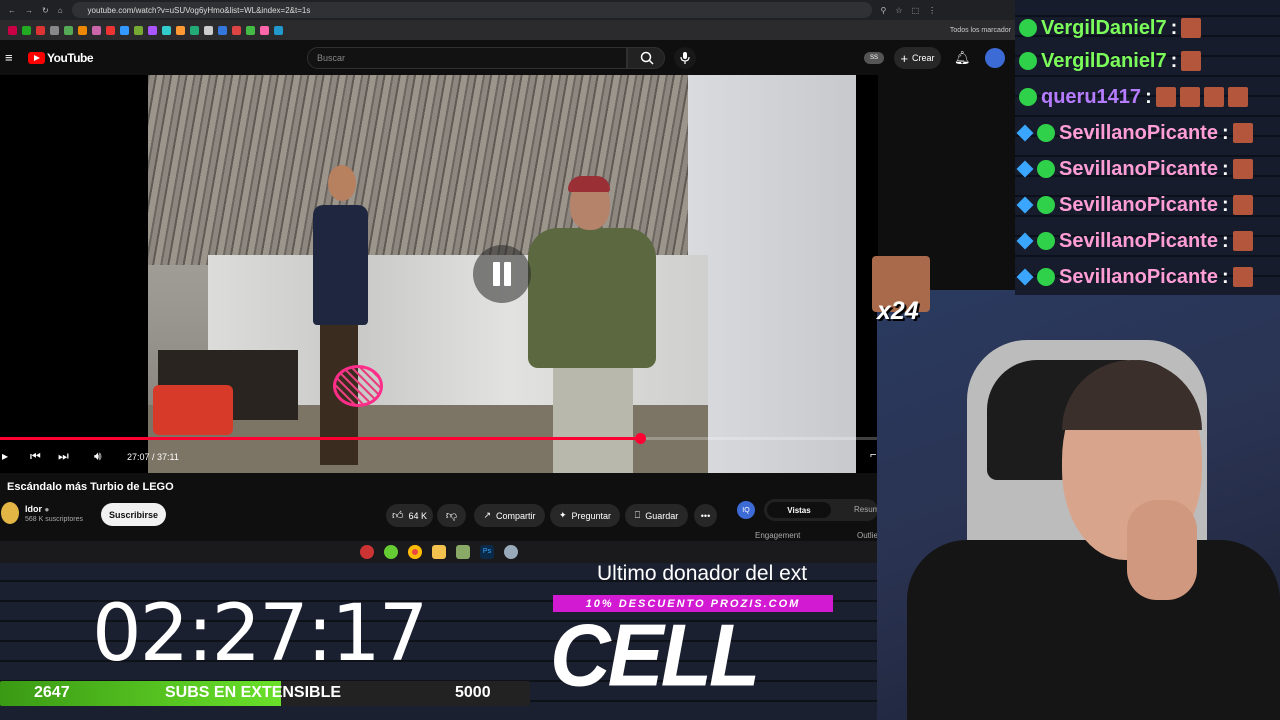 The height and width of the screenshot is (720, 1280). Describe the element at coordinates (867, 535) in the screenshot. I see `outlier-label: Outlie` at that location.